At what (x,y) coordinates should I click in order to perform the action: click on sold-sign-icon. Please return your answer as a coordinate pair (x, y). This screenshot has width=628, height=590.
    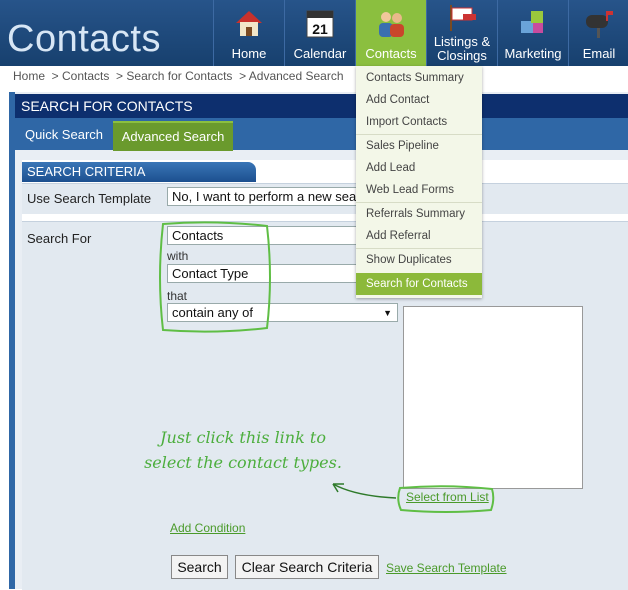
    Looking at the image, I should click on (463, 18).